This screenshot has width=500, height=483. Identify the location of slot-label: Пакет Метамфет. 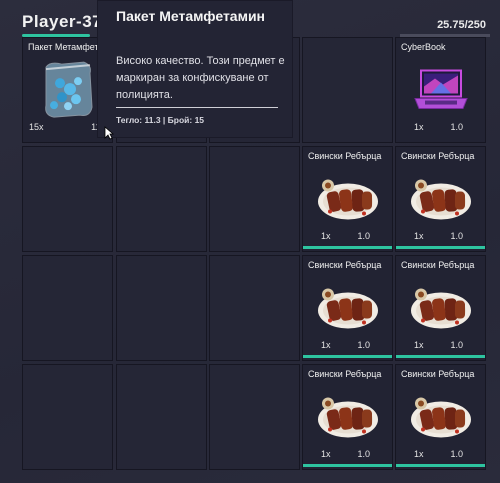
(63, 47).